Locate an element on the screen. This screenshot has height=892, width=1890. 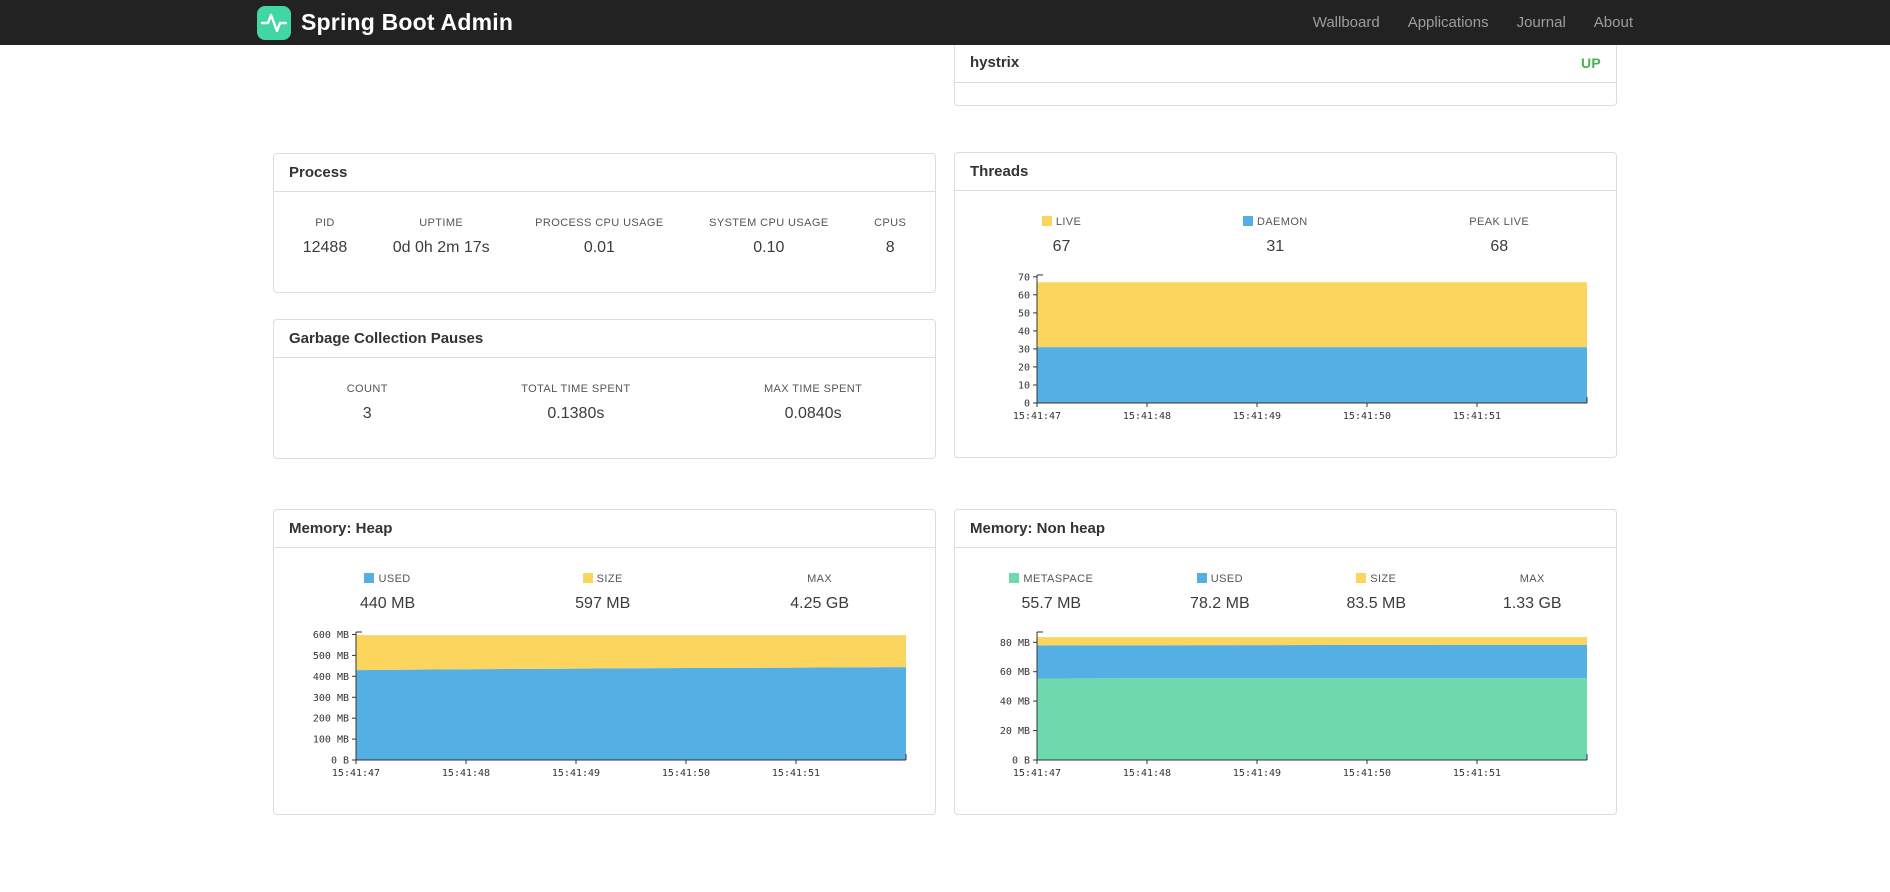
stat-pid: PID 12488 is located at coordinates (325, 238).